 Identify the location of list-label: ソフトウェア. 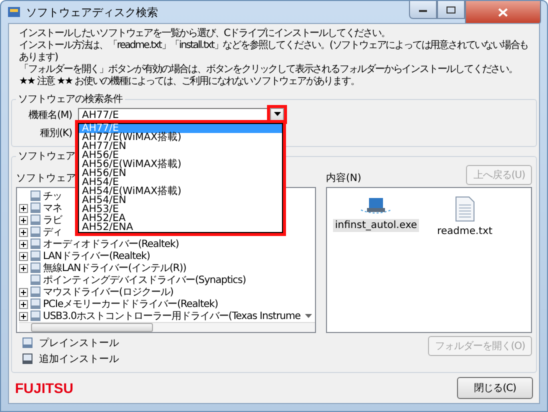
(46, 178).